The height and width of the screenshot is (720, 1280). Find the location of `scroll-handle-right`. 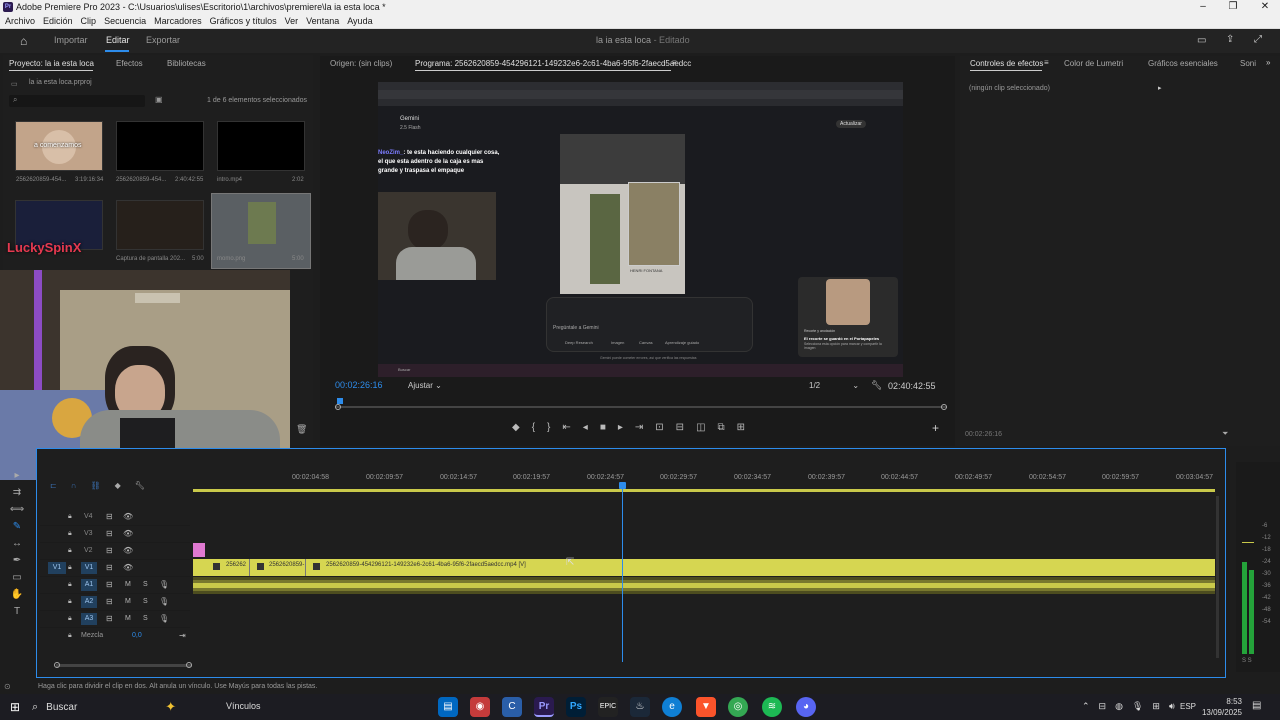

scroll-handle-right is located at coordinates (189, 665).